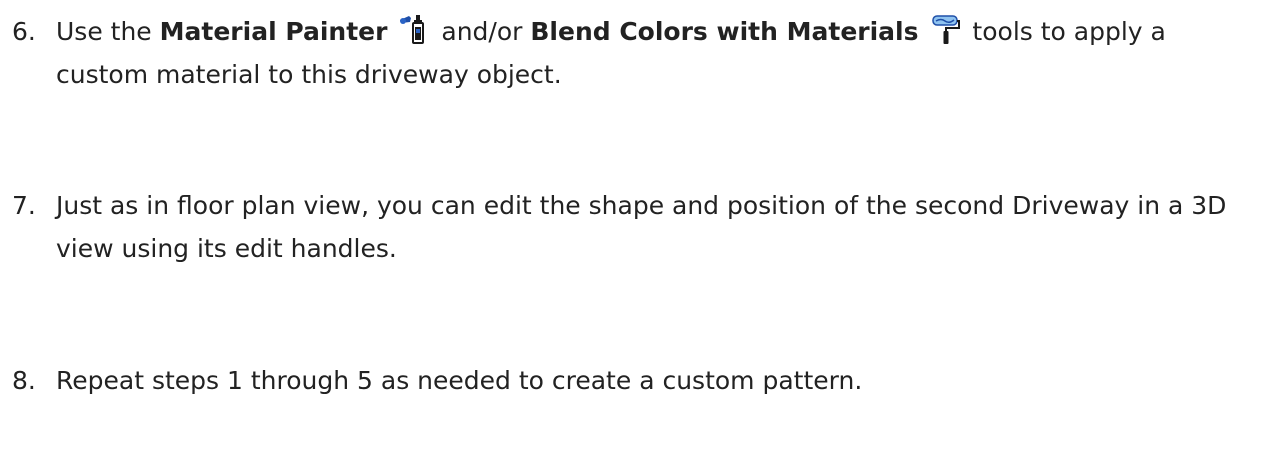 The width and height of the screenshot is (1267, 468). I want to click on paint-roller-glyph, so click(946, 29).